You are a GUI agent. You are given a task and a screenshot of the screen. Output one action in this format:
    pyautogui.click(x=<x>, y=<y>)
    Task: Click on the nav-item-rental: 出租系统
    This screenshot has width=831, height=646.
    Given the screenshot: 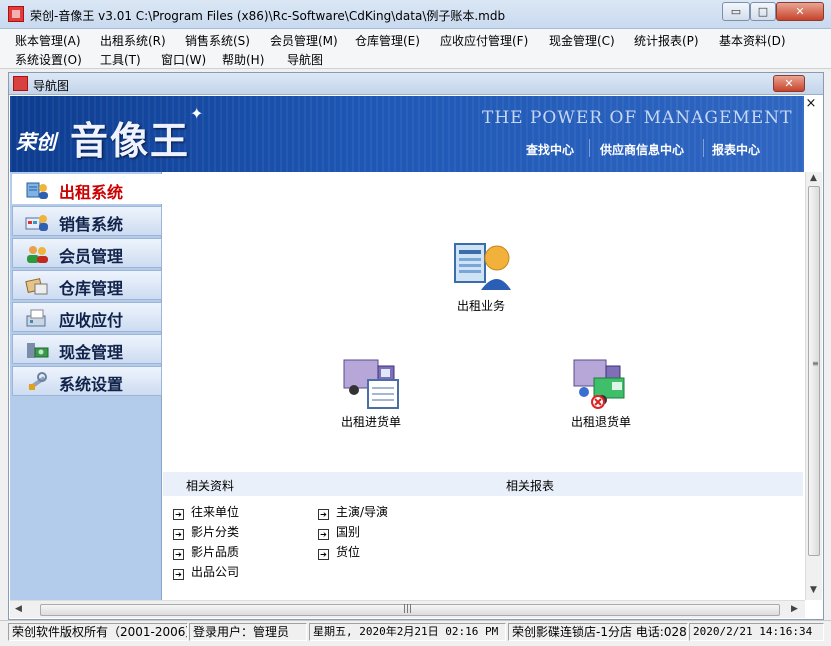 What is the action you would take?
    pyautogui.click(x=87, y=189)
    